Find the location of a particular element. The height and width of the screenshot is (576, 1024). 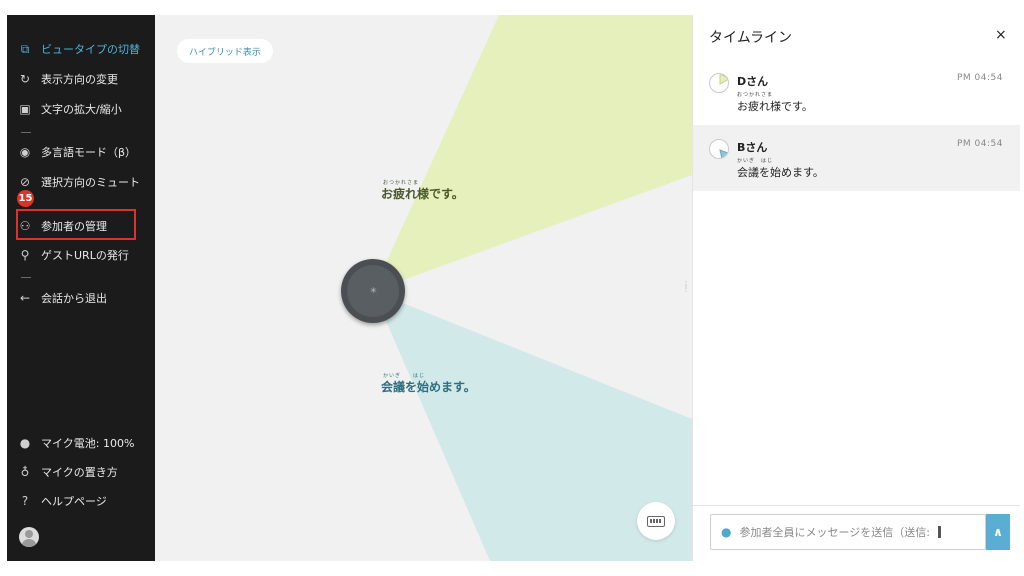

send-button: ∧ is located at coordinates (998, 532).